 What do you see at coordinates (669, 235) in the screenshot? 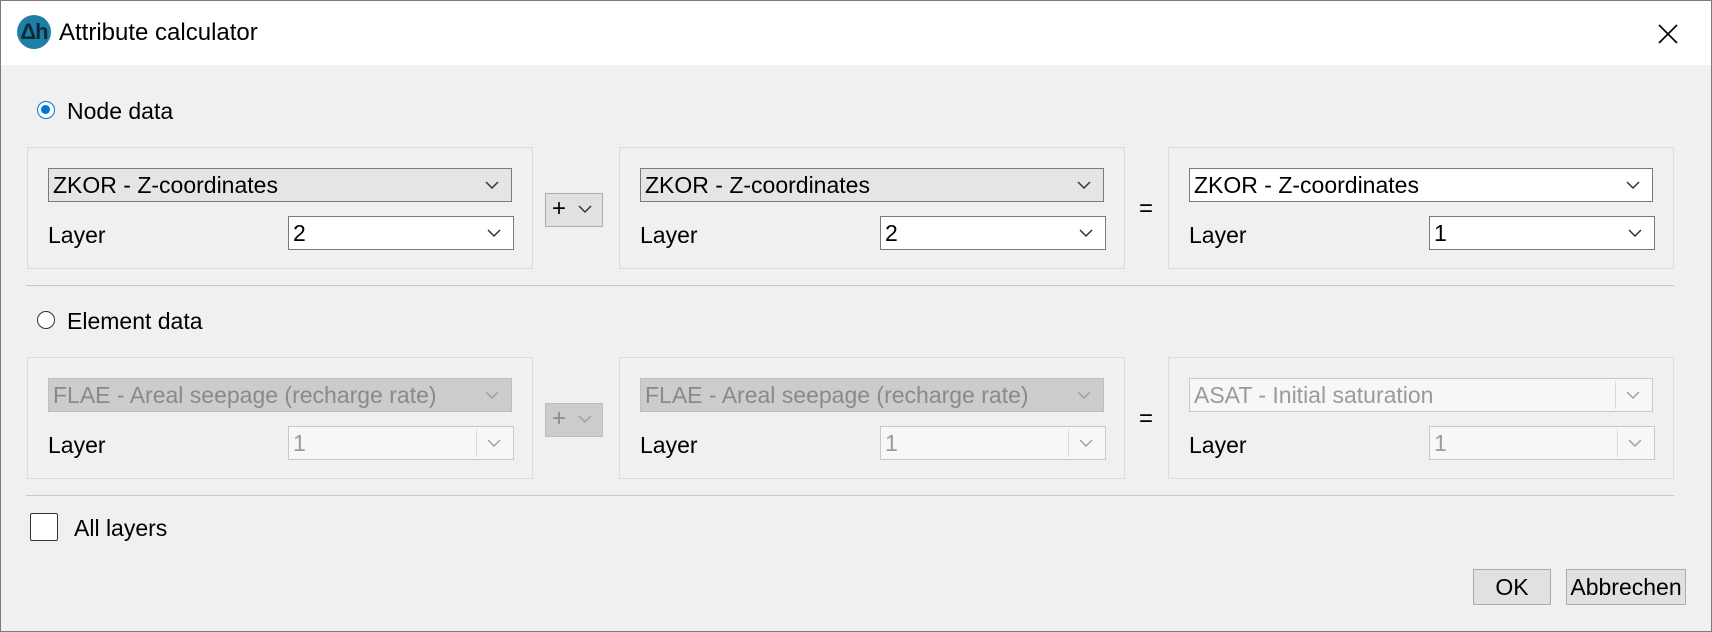
I see `node-operand2-layer-label: Layer` at bounding box center [669, 235].